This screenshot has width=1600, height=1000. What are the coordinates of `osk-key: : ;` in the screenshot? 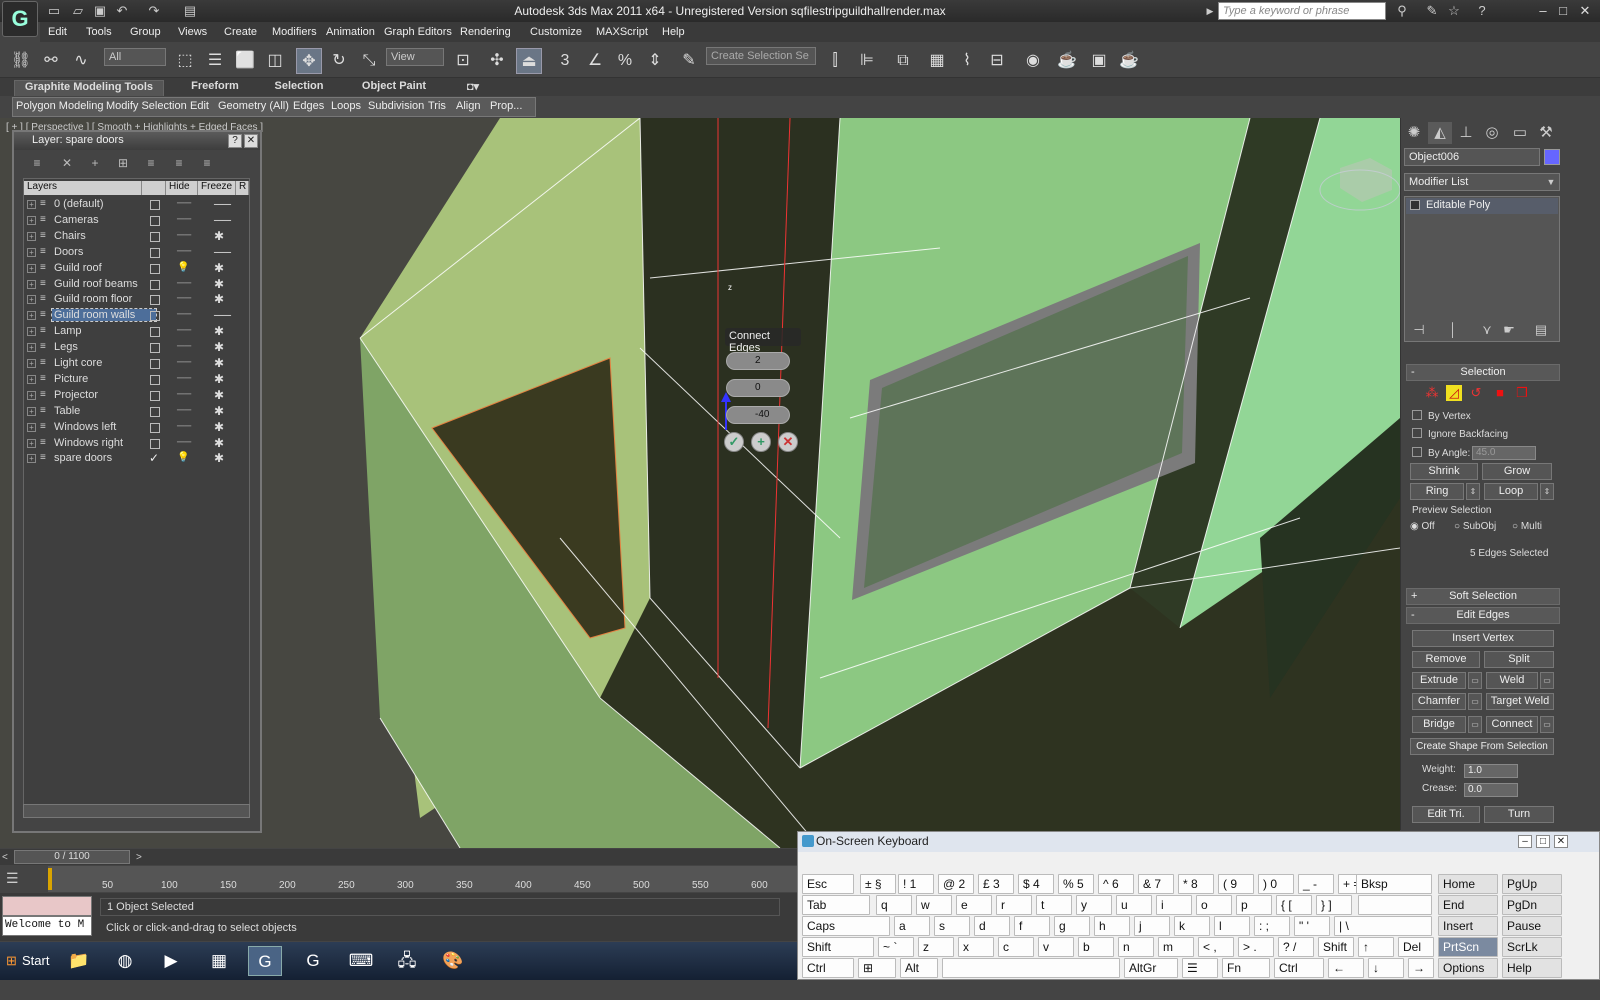 It's located at (1272, 926).